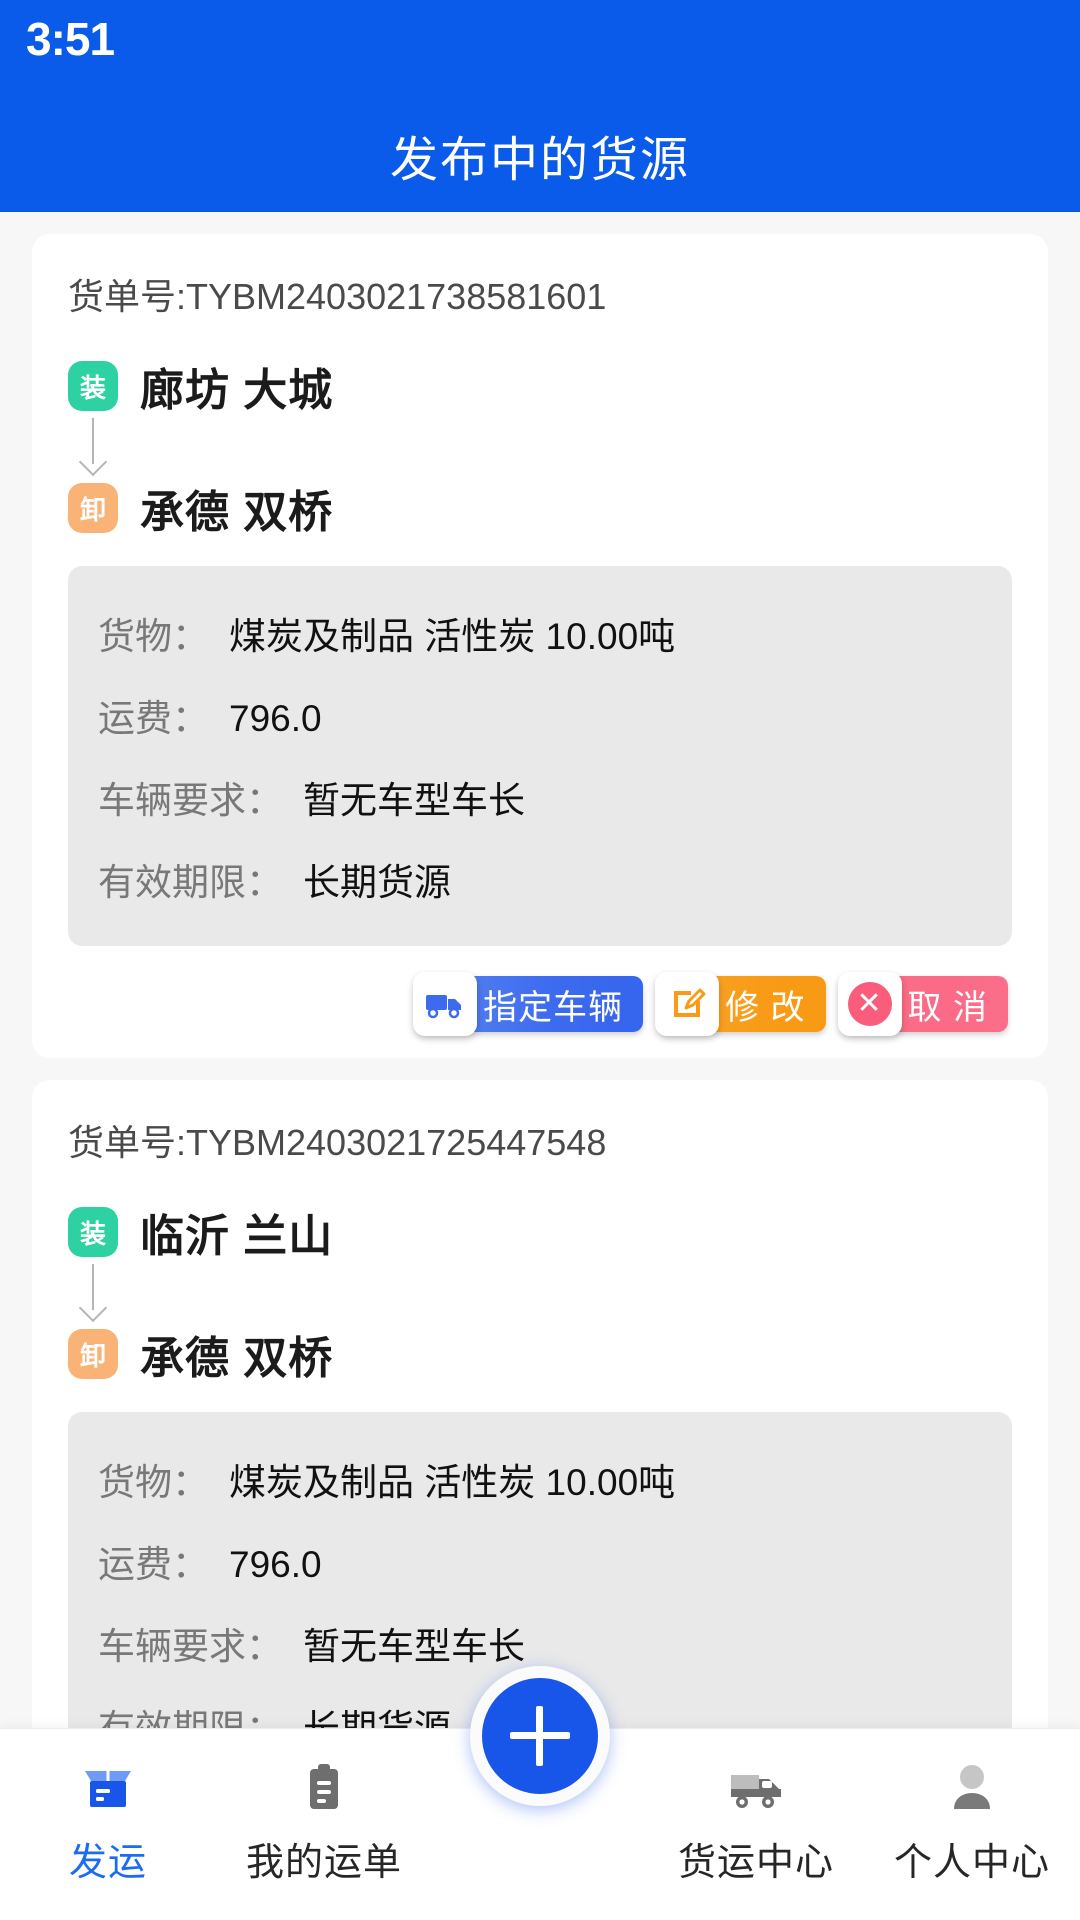 This screenshot has width=1080, height=1920. What do you see at coordinates (337, 296) in the screenshot?
I see `order-number: 货单号:TYBM2403021738581601` at bounding box center [337, 296].